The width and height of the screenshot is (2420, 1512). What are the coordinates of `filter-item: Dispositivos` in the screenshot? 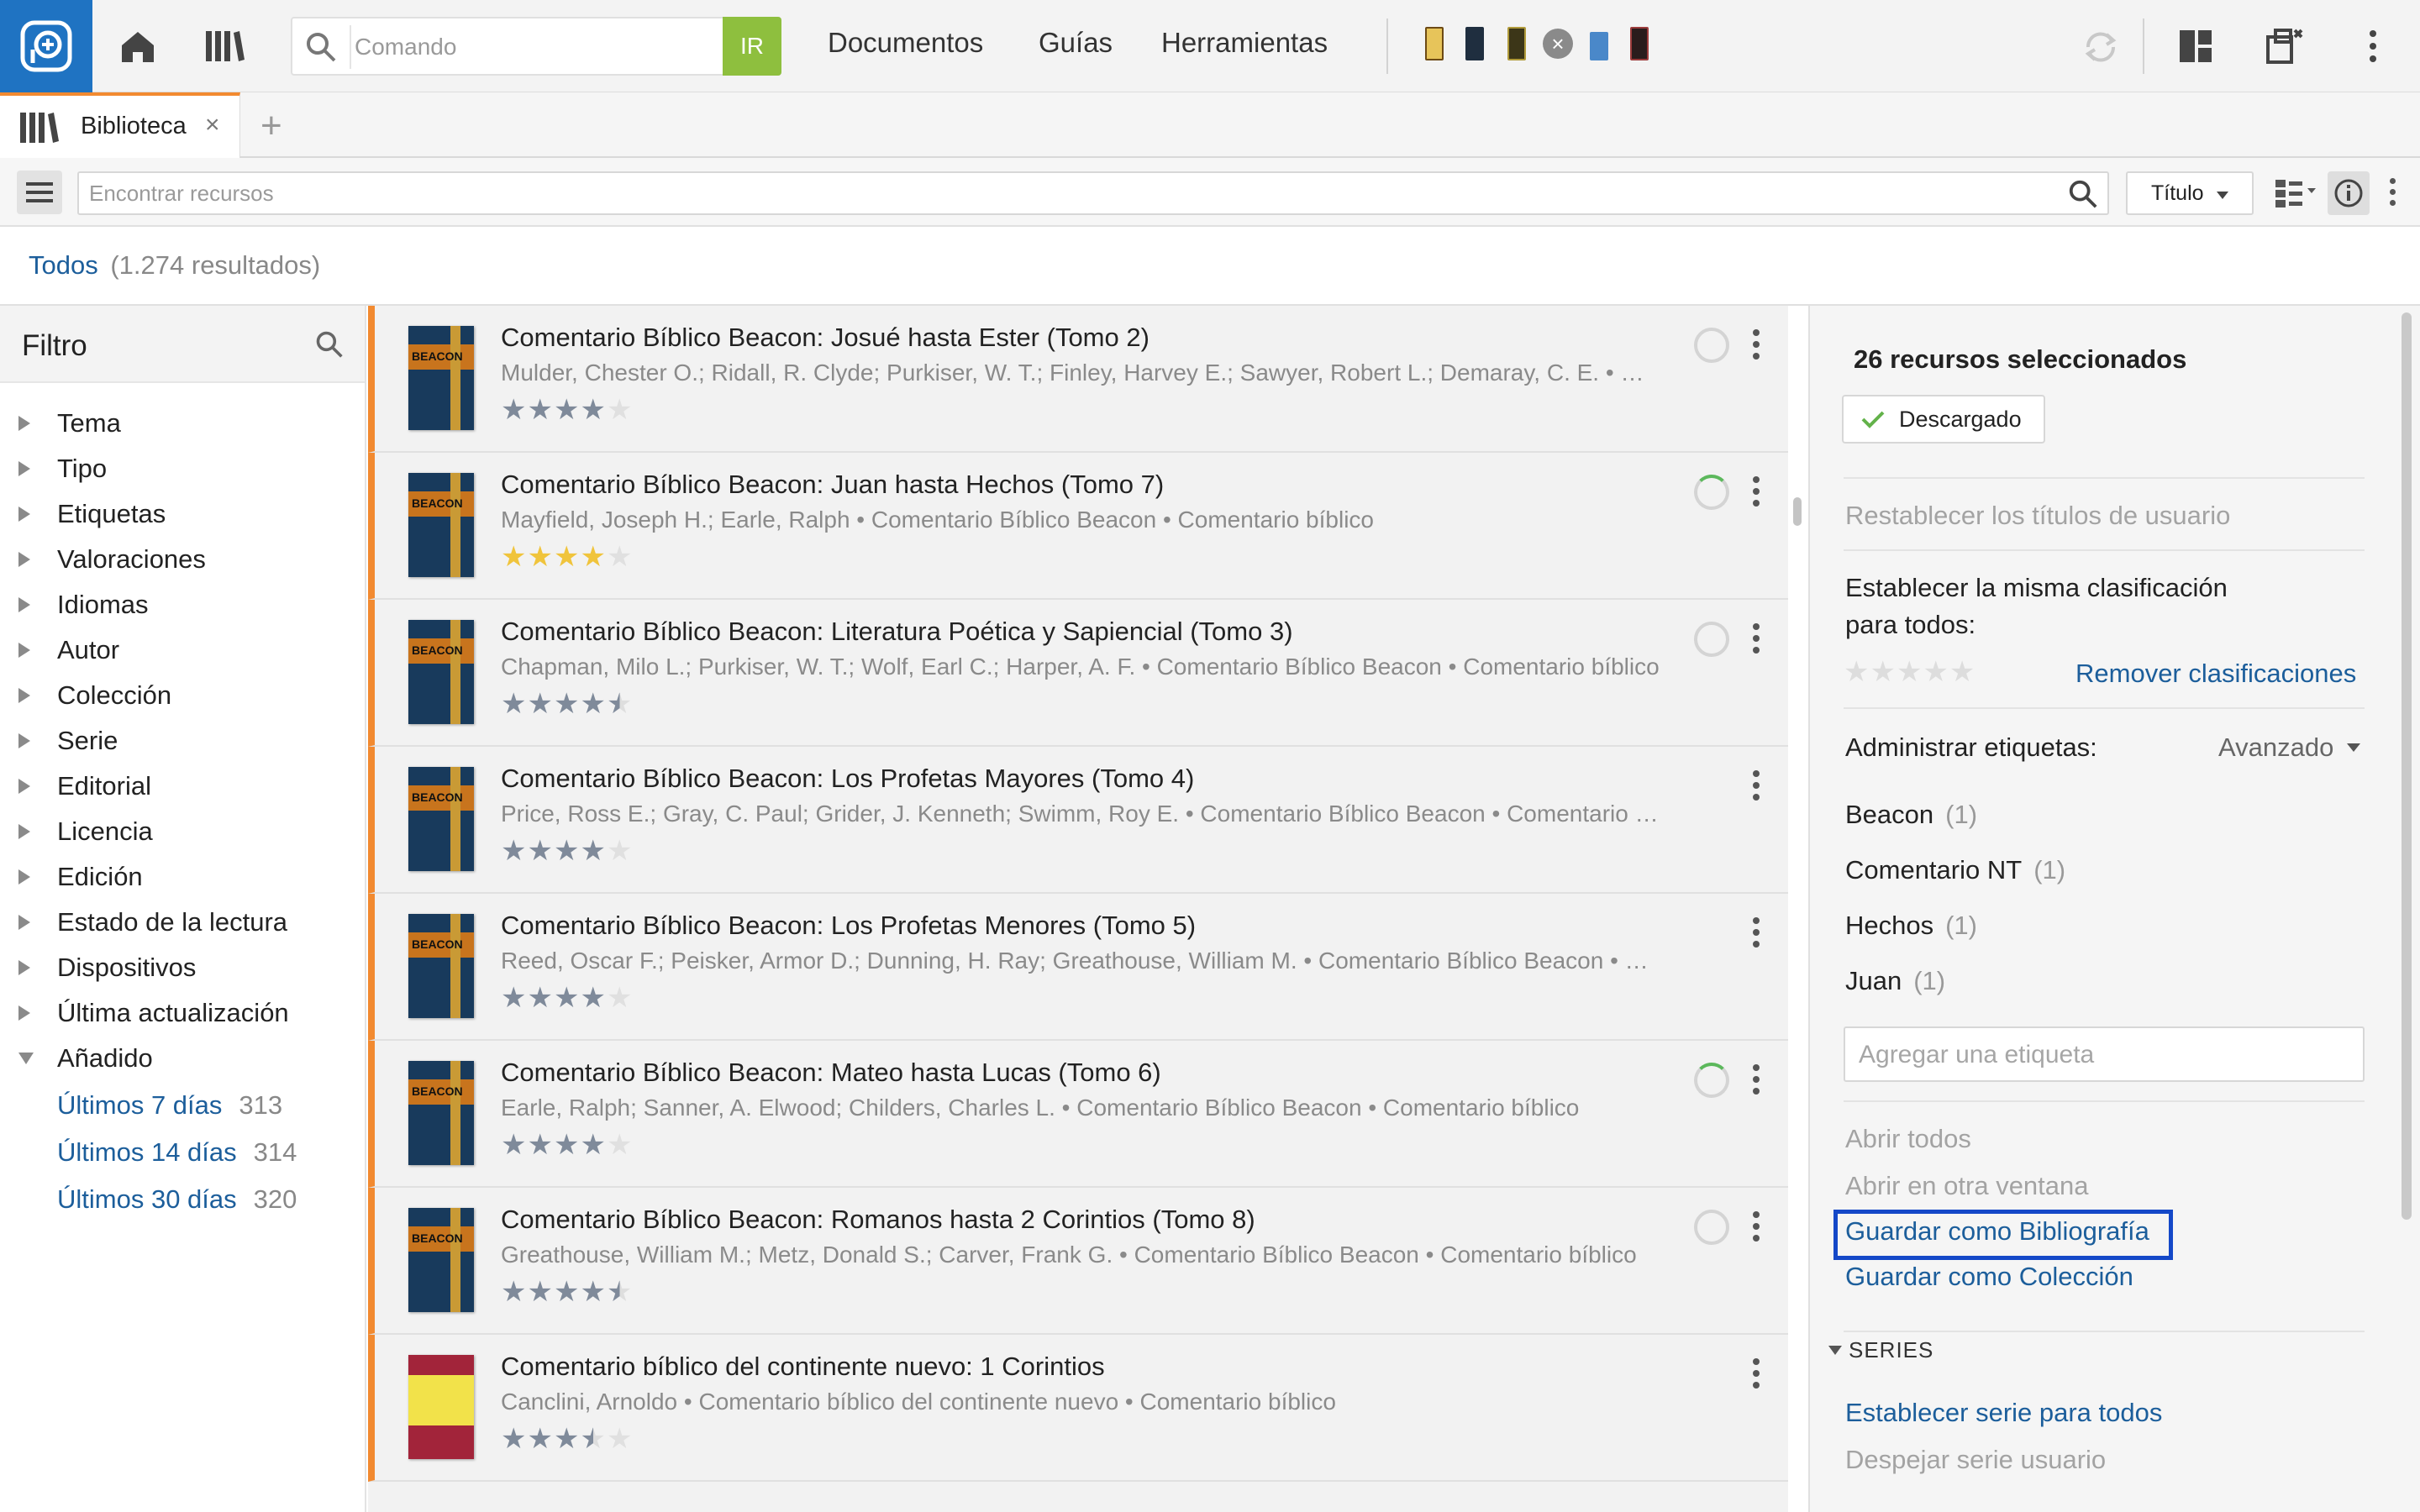 It's located at (107, 968).